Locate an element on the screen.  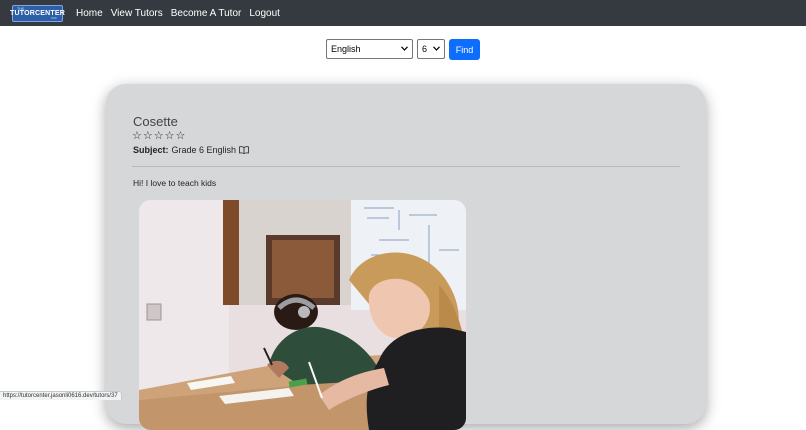
rating-stars: ☆ ☆ ☆ ☆ ☆ is located at coordinates (158, 136).